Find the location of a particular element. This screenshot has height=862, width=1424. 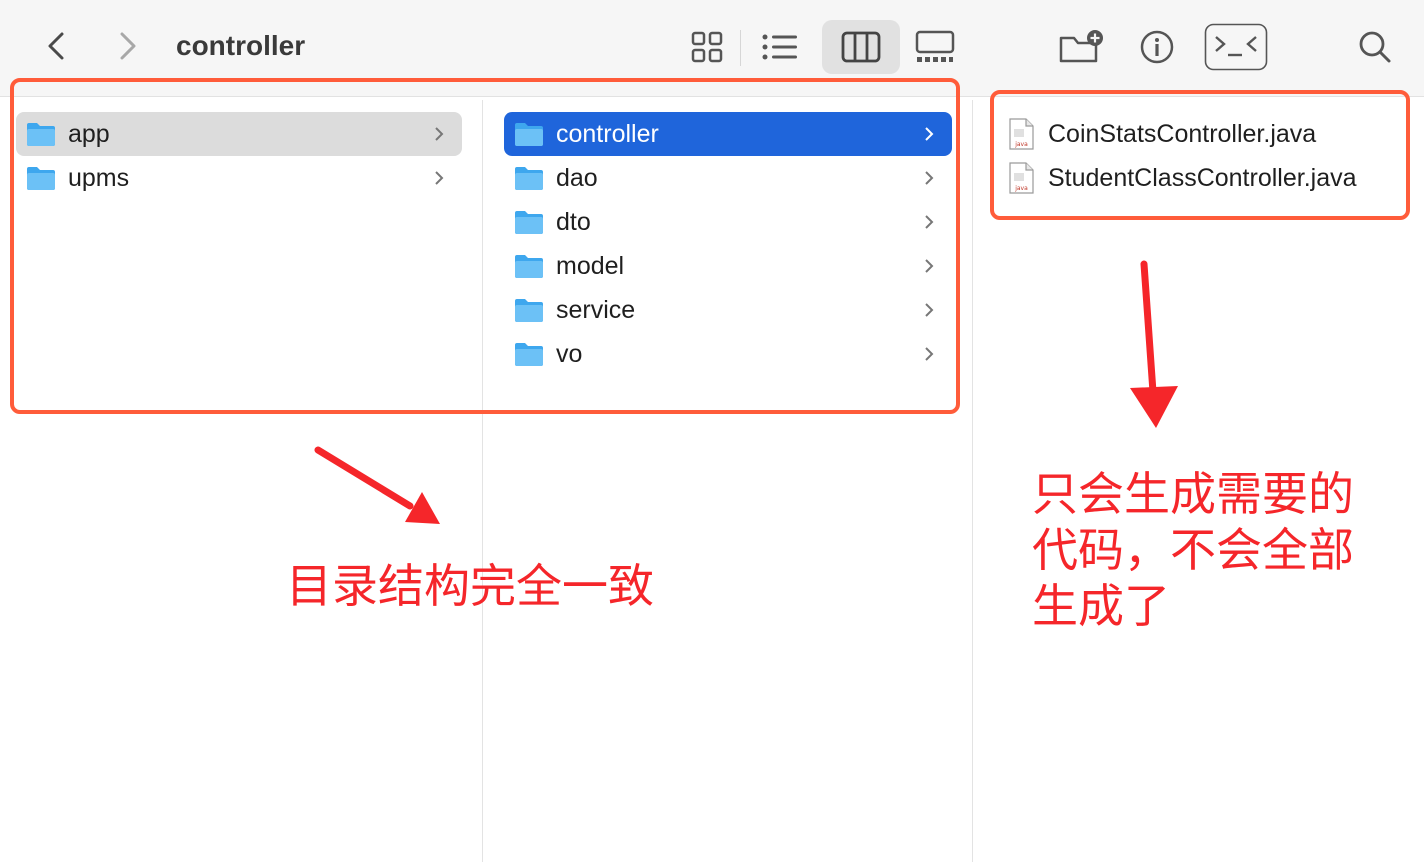

annotation-right-line-2: 代码，不会全部 is located at coordinates (1193, 550).